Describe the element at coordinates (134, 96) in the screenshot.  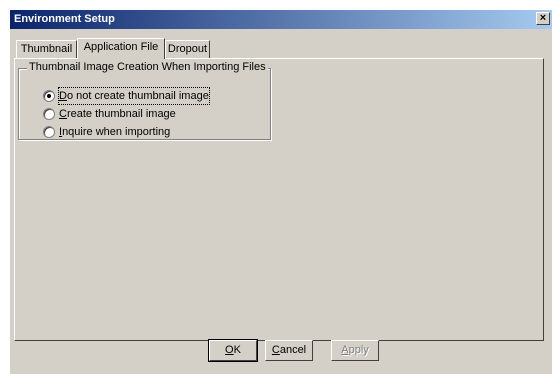
I see `radio-label: Do not create thumbnail image` at that location.